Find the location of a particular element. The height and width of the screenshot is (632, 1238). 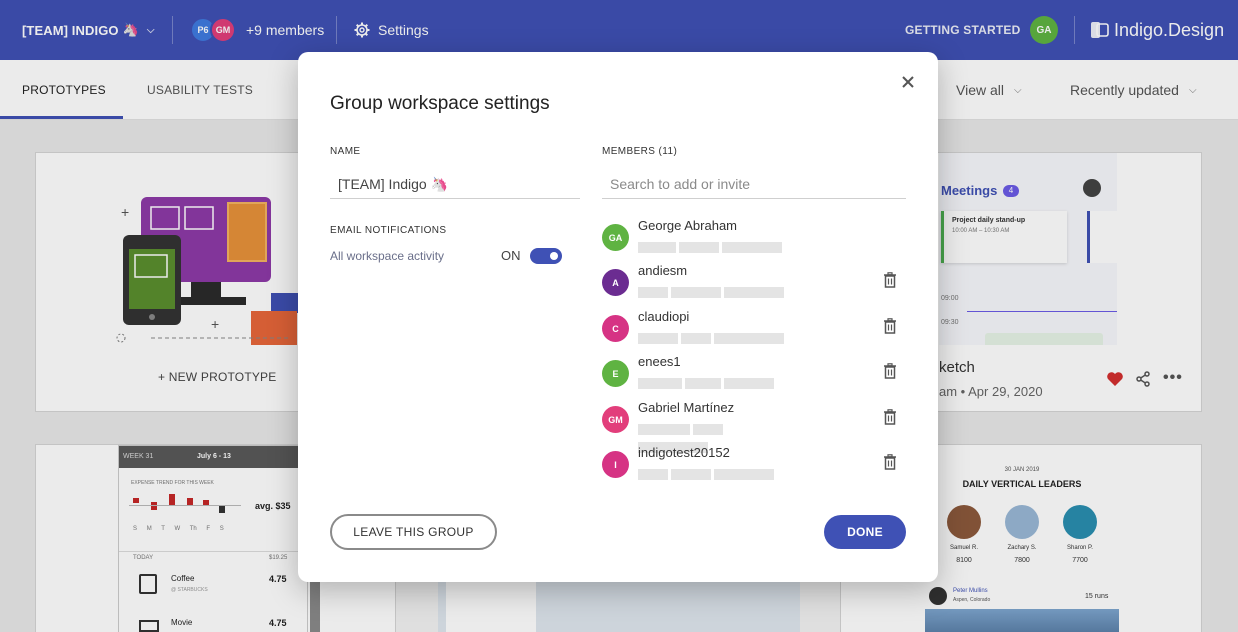

close-icon is located at coordinates (908, 82).